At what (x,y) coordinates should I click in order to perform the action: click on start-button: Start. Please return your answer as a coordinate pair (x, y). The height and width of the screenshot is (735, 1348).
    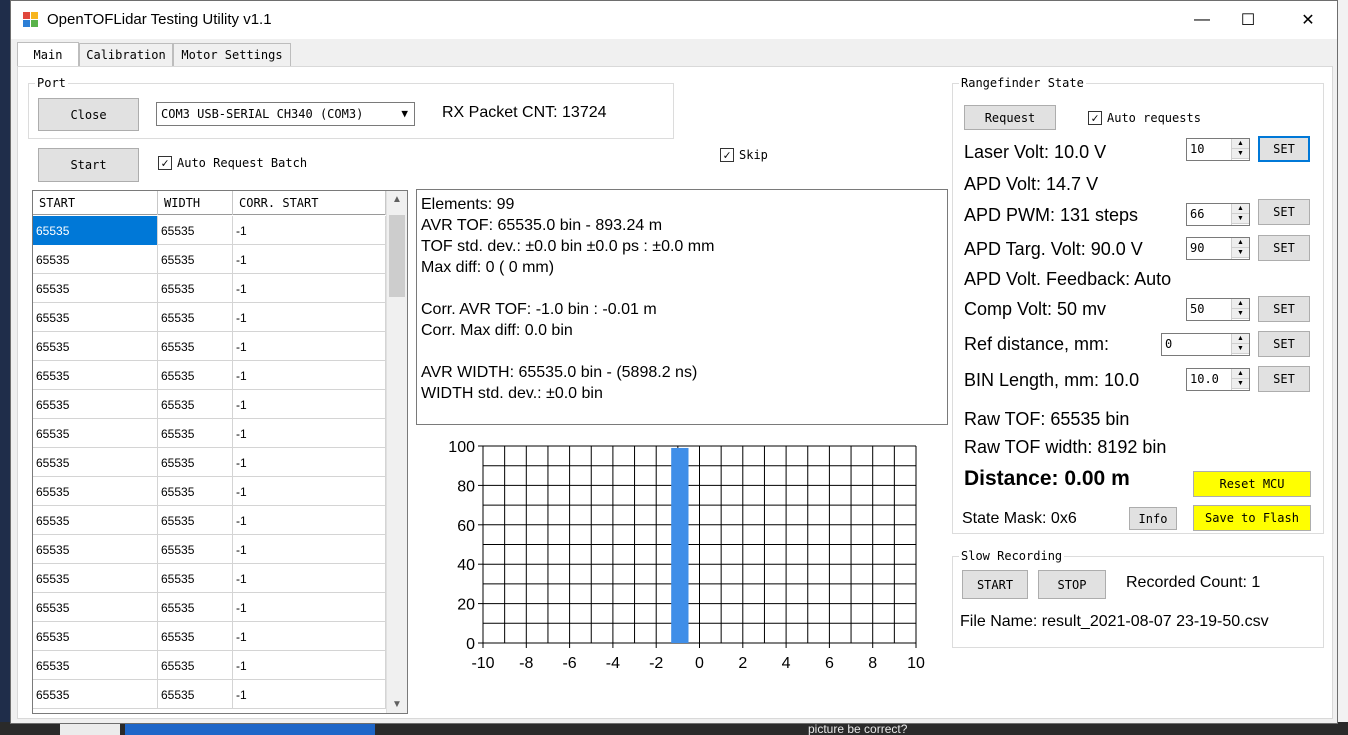
    Looking at the image, I should click on (88, 165).